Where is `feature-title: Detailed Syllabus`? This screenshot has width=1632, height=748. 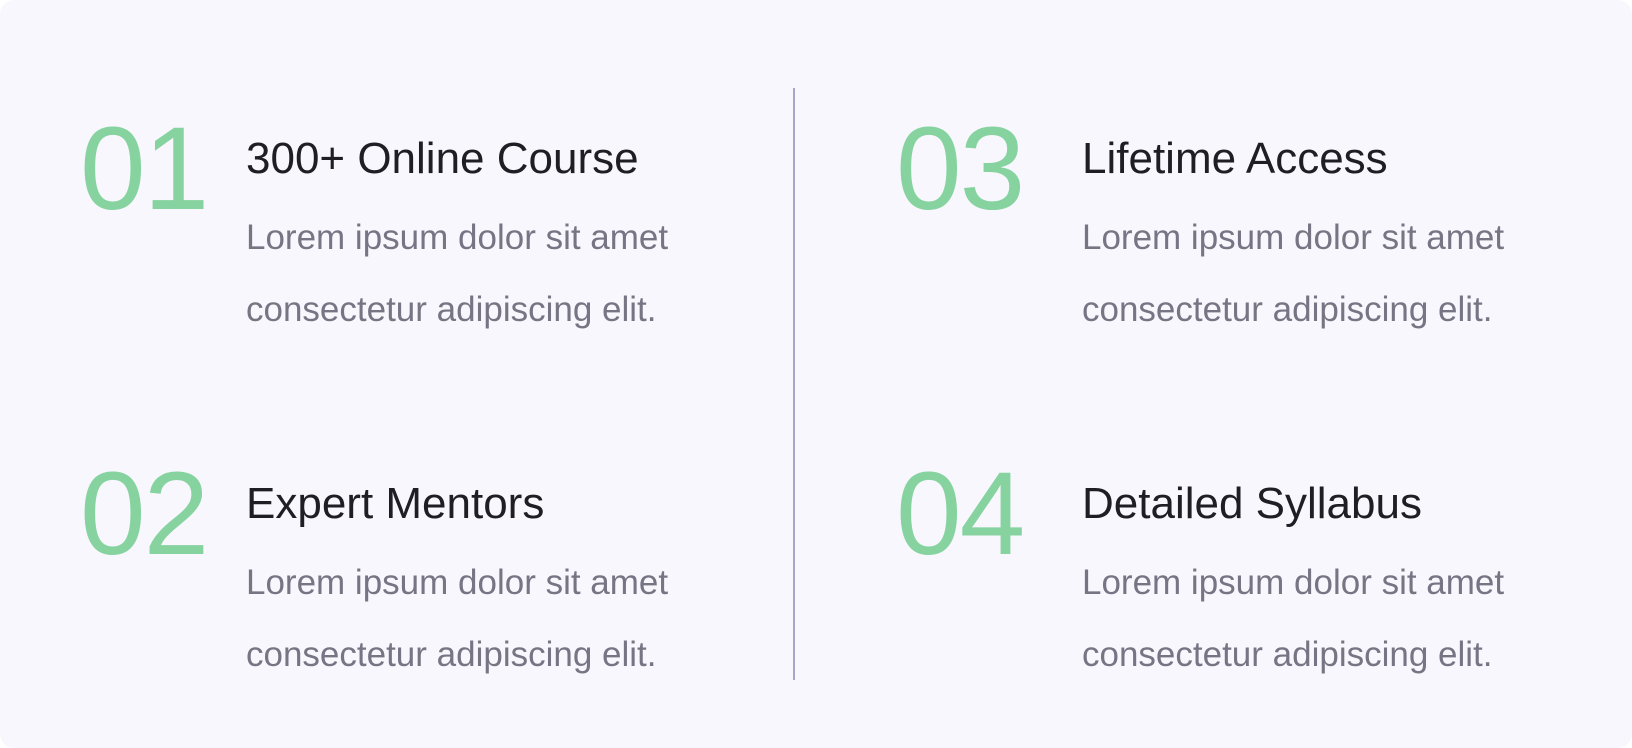 feature-title: Detailed Syllabus is located at coordinates (1252, 503).